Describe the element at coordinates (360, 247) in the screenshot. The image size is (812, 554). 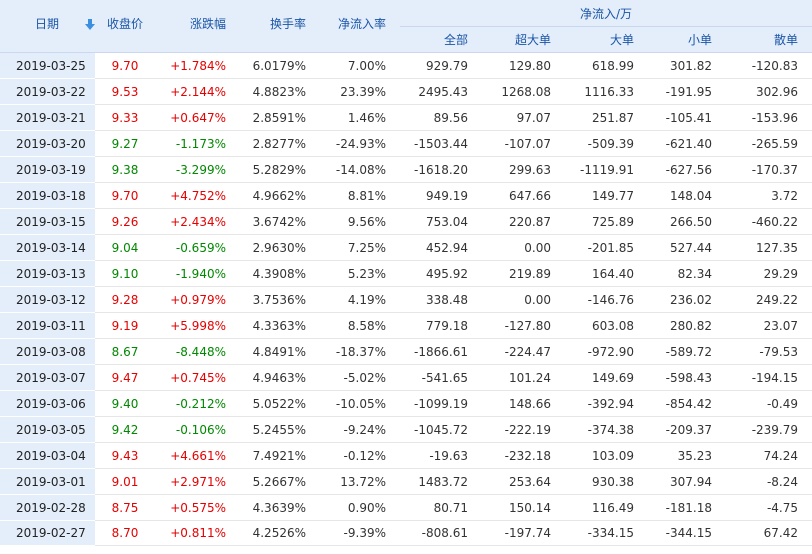
I see `cell-net-rate: 7.25%` at that location.